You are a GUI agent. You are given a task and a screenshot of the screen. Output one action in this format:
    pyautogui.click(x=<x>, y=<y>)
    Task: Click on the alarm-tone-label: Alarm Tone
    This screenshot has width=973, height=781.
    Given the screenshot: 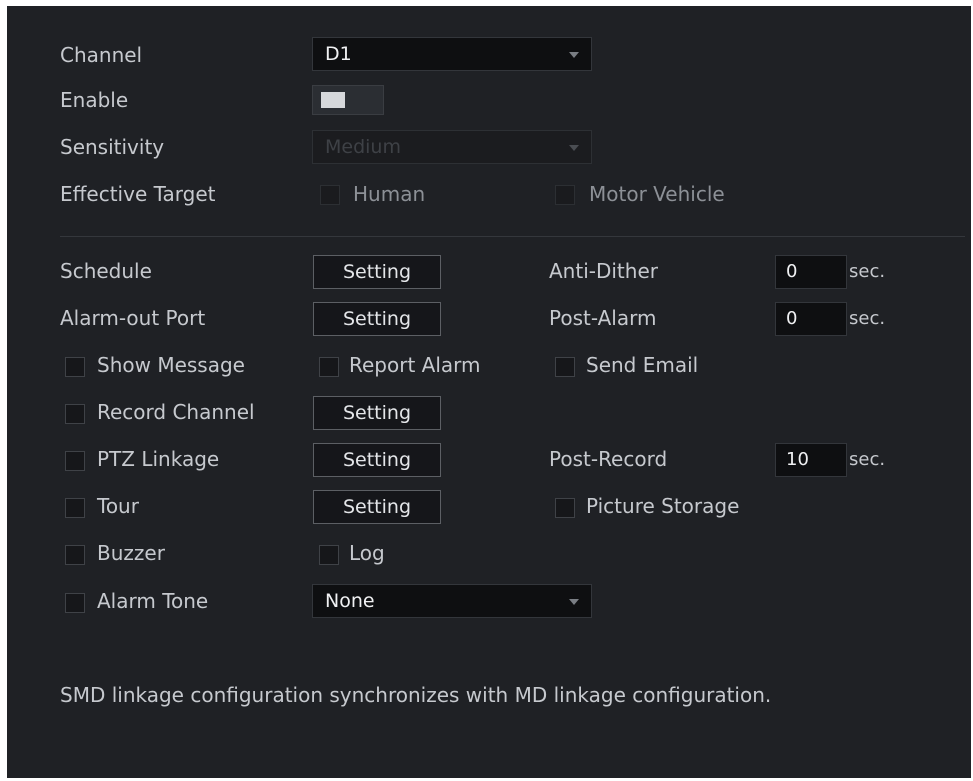 What is the action you would take?
    pyautogui.click(x=153, y=601)
    